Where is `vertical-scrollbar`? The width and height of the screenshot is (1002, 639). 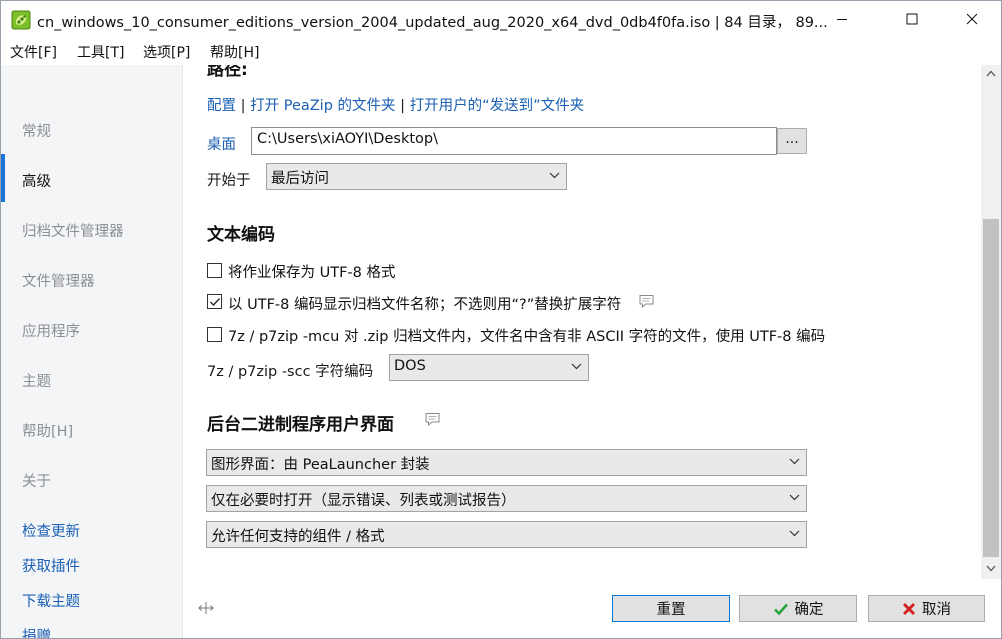
vertical-scrollbar is located at coordinates (991, 322).